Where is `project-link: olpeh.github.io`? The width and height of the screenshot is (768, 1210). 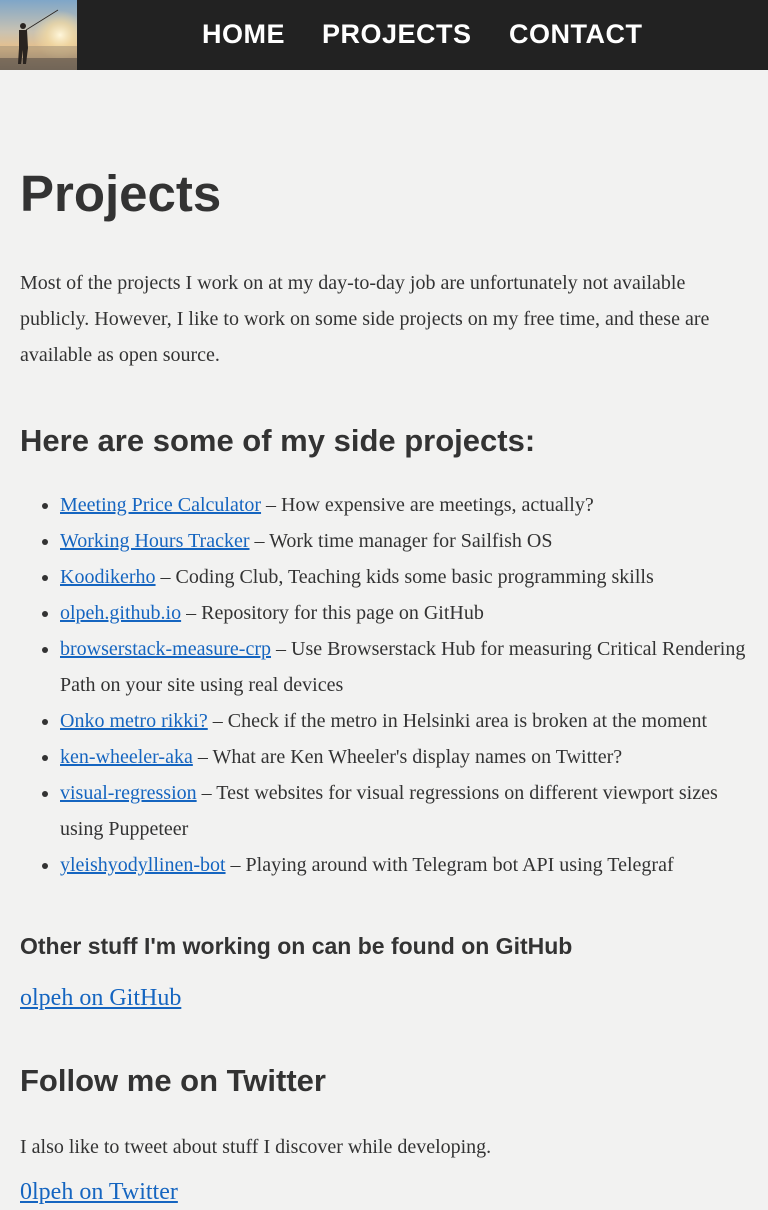
project-link: olpeh.github.io is located at coordinates (120, 613).